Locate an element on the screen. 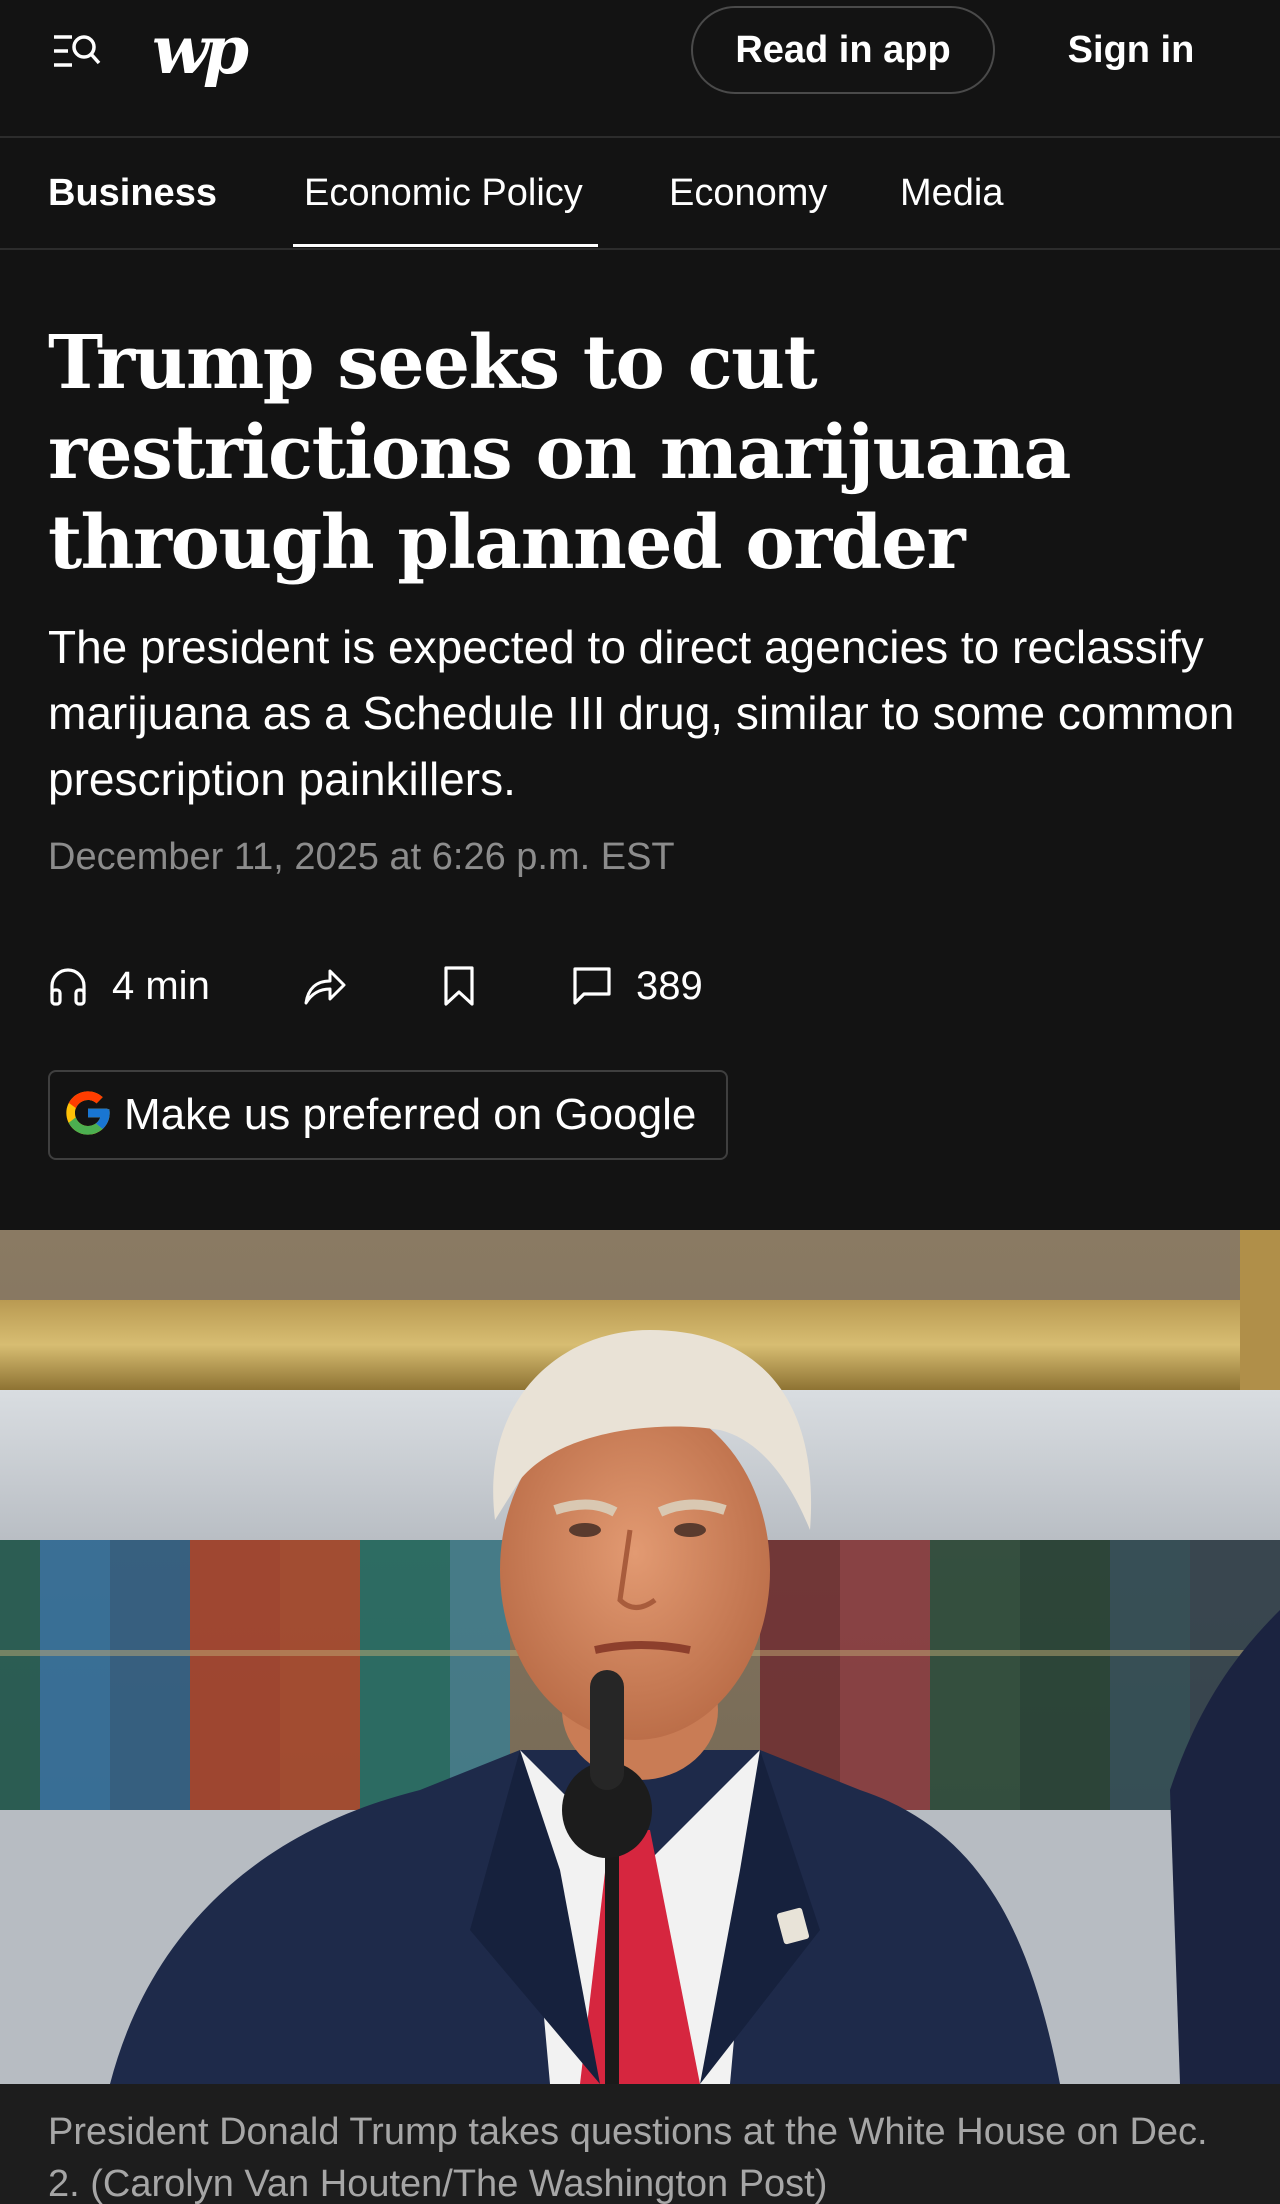 This screenshot has height=2204, width=1280. preferred-on-google-label: Make us preferred on Google is located at coordinates (410, 1114).